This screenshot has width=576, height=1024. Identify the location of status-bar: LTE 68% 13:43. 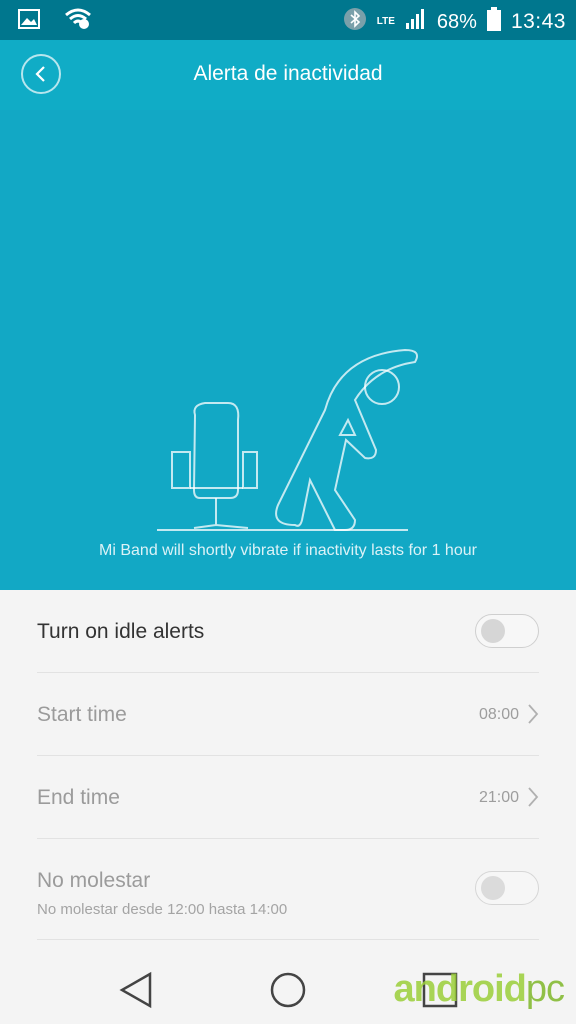
(288, 20).